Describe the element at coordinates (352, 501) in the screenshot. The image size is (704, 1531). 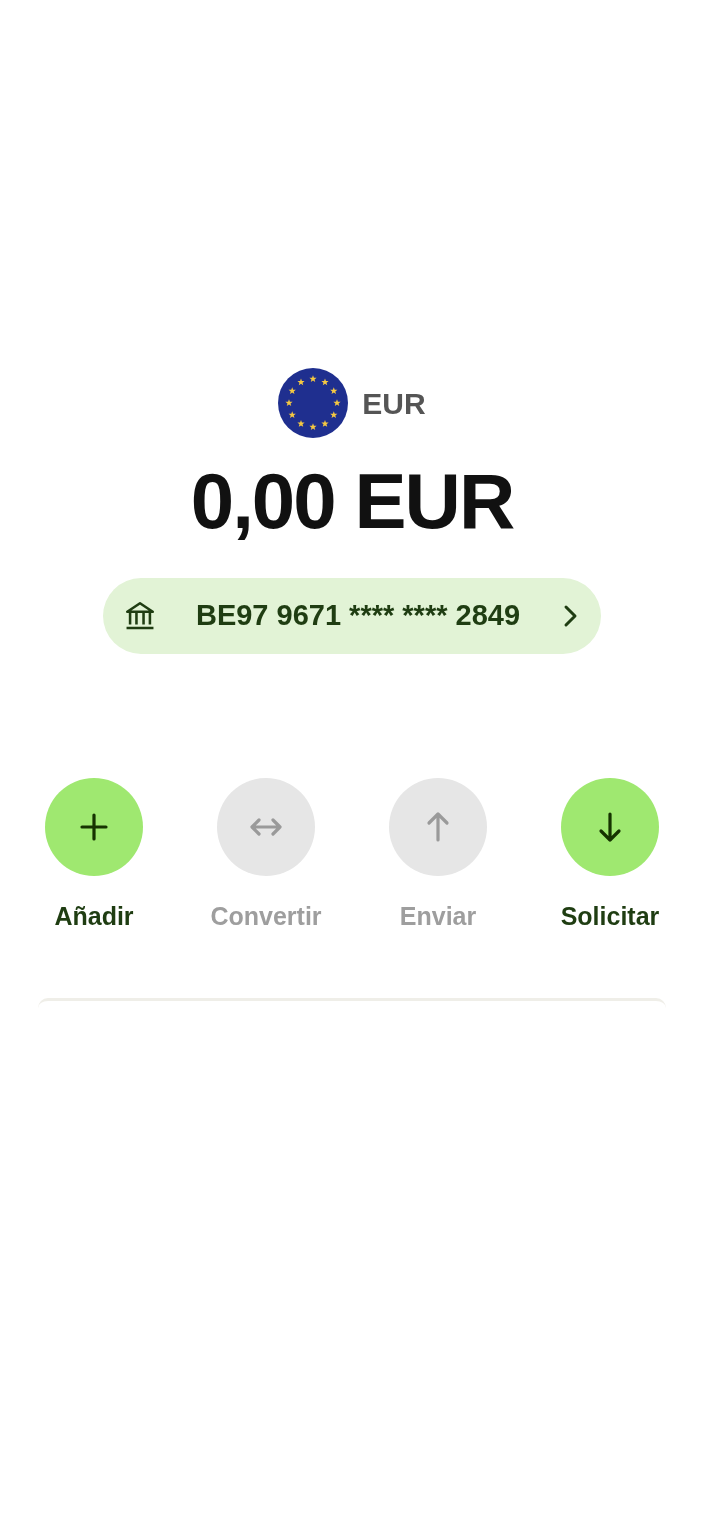
I see `balance-amount: 0,00 EUR` at that location.